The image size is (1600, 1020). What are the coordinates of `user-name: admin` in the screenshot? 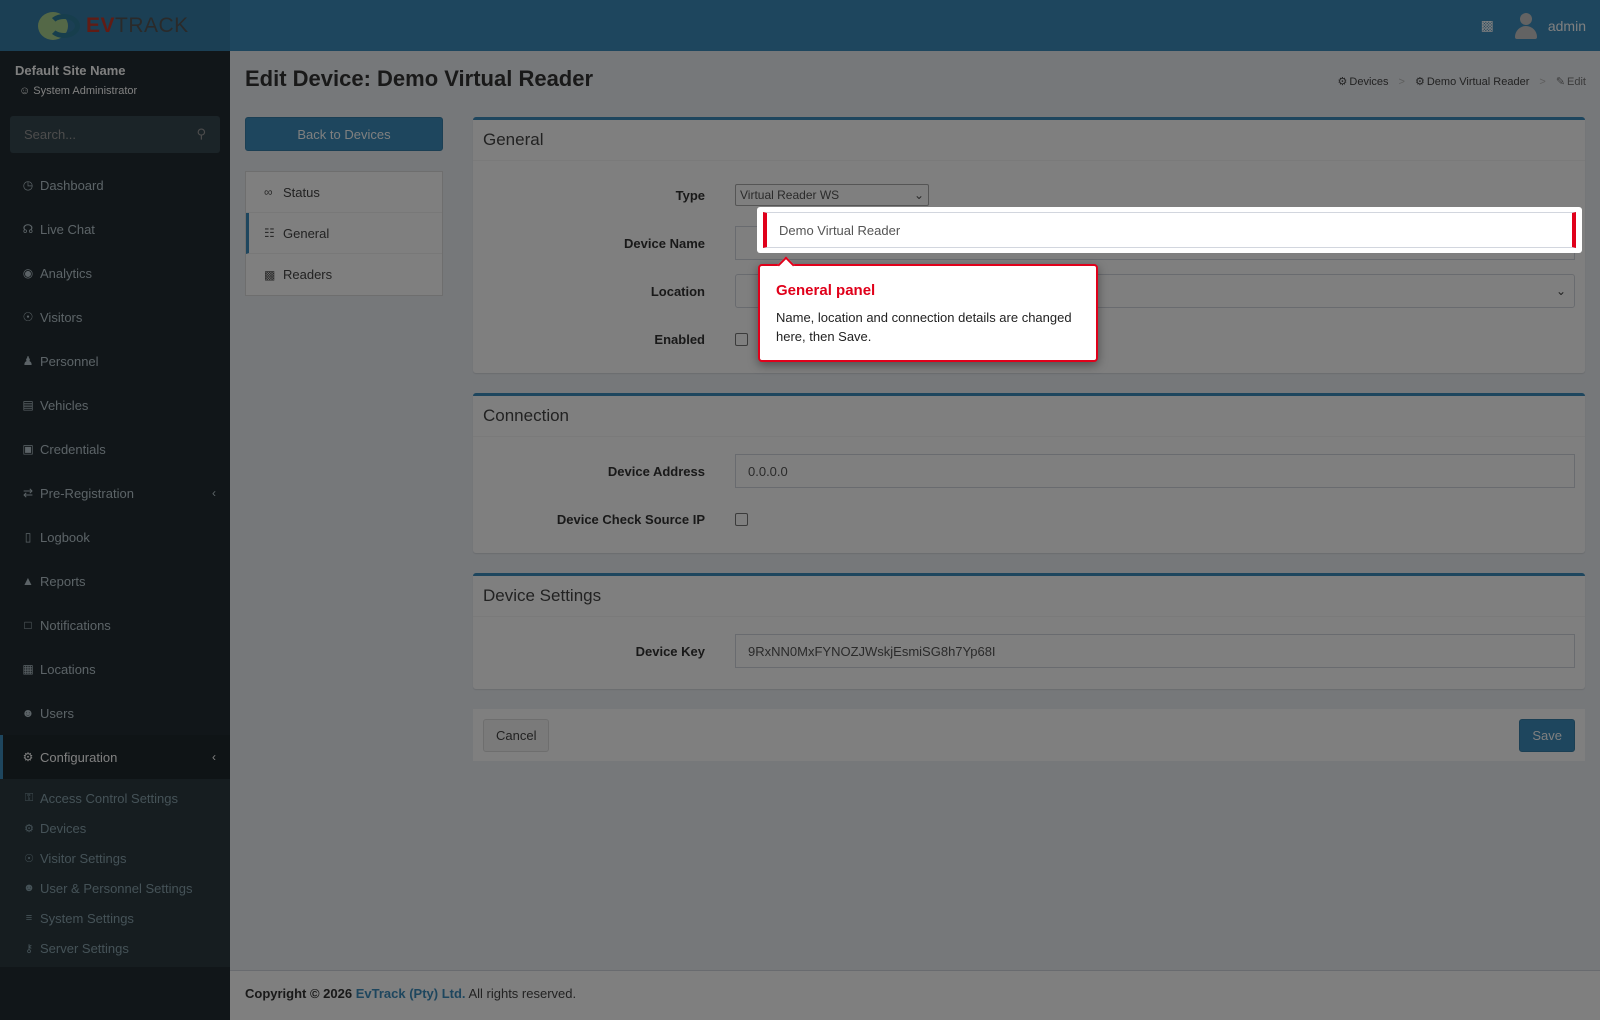 It's located at (1566, 25).